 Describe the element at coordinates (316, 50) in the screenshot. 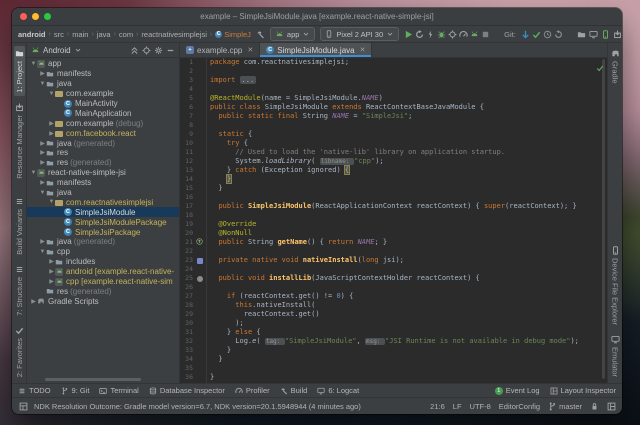

I see `editor-tab-simplejsimodule-java: C SimpleJsiModule.java ✕` at that location.